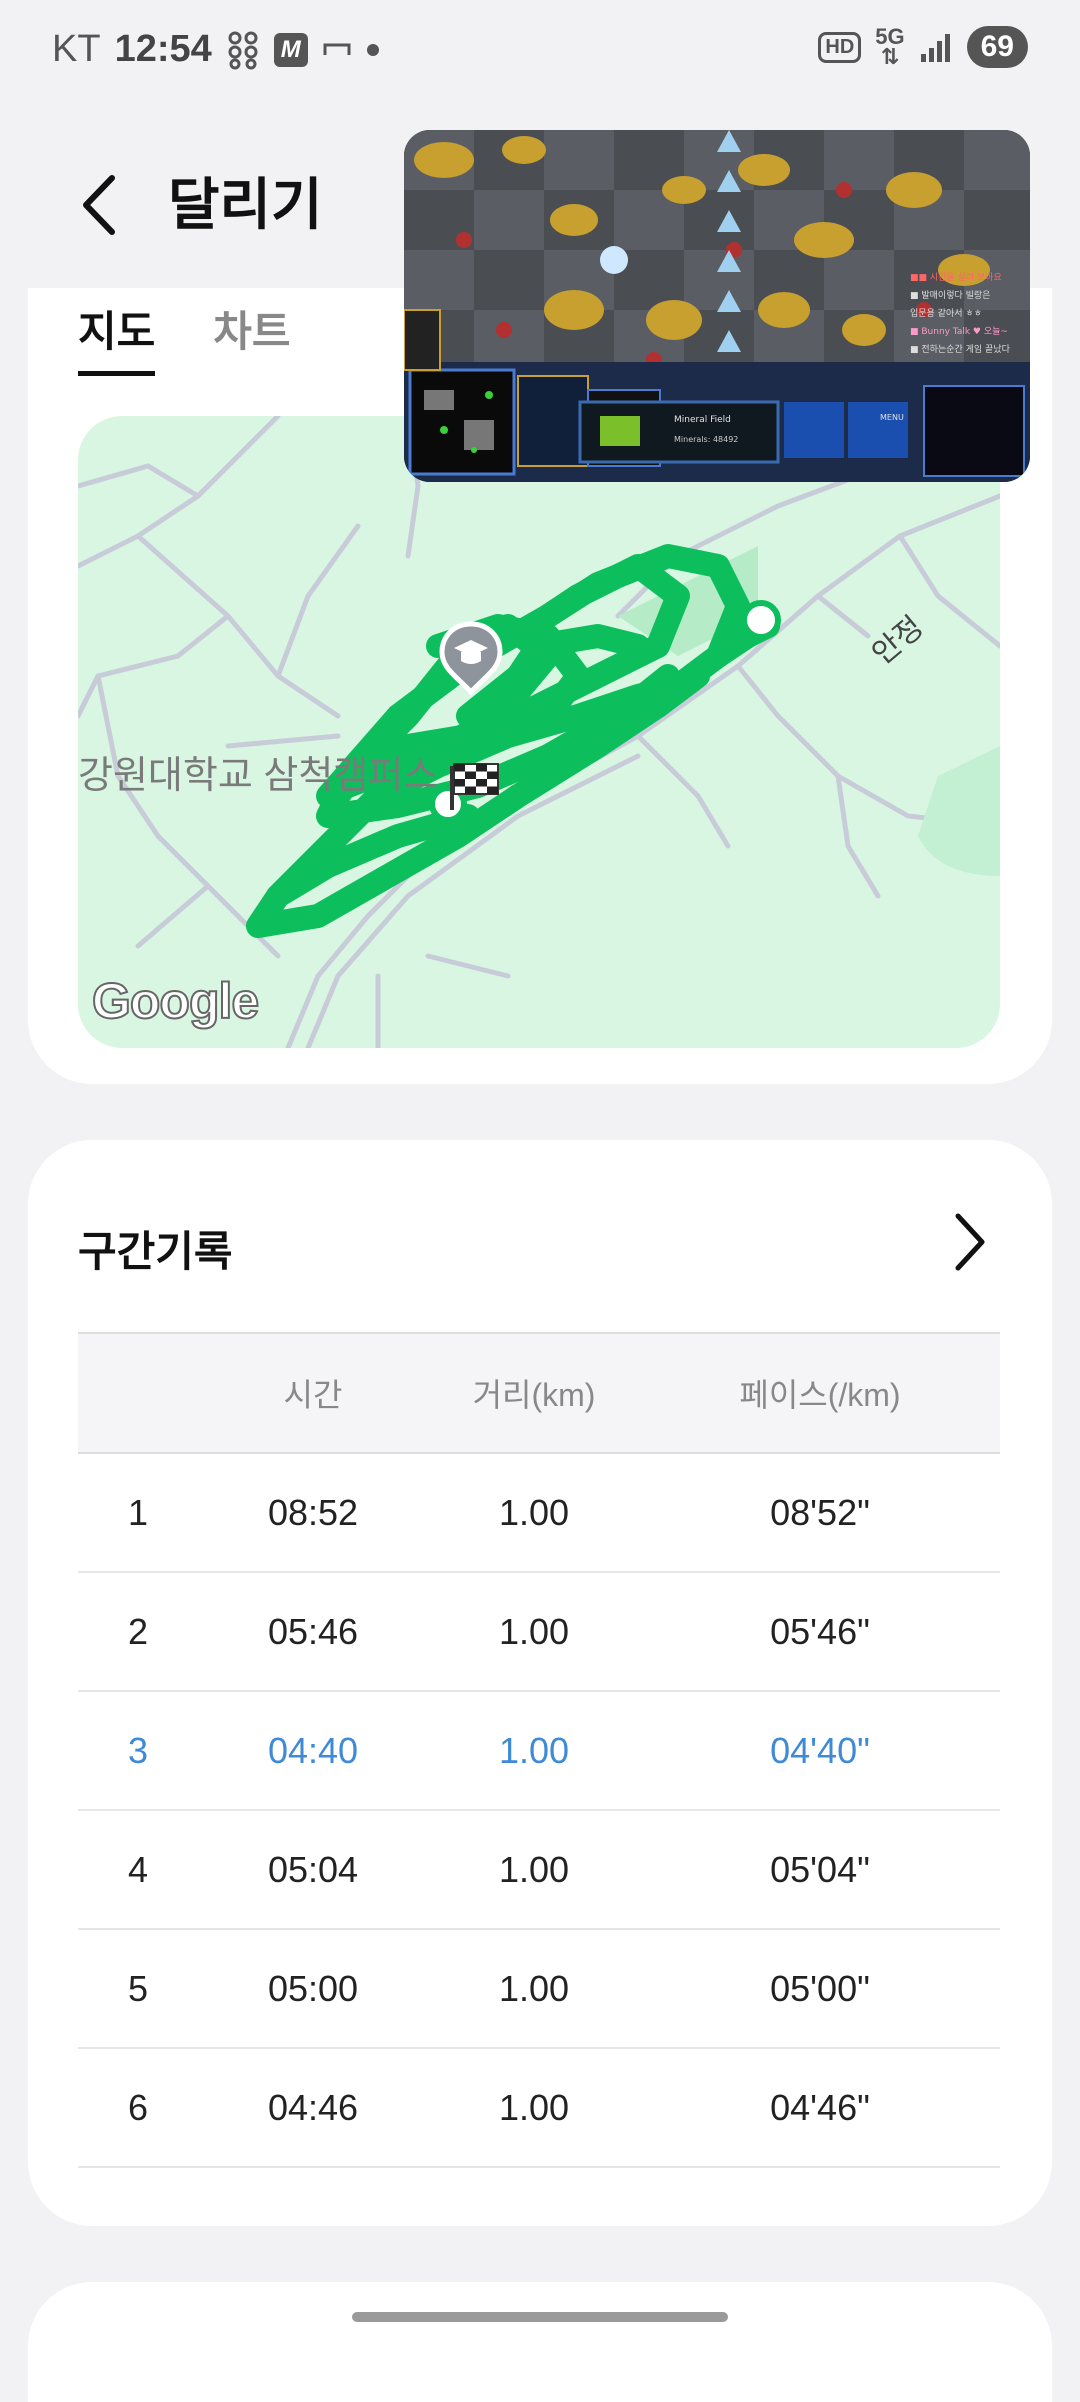 Image resolution: width=1080 pixels, height=2402 pixels. What do you see at coordinates (946, 313) in the screenshot?
I see `svg-text: 입문용 같아서 ㅎㅎ` at bounding box center [946, 313].